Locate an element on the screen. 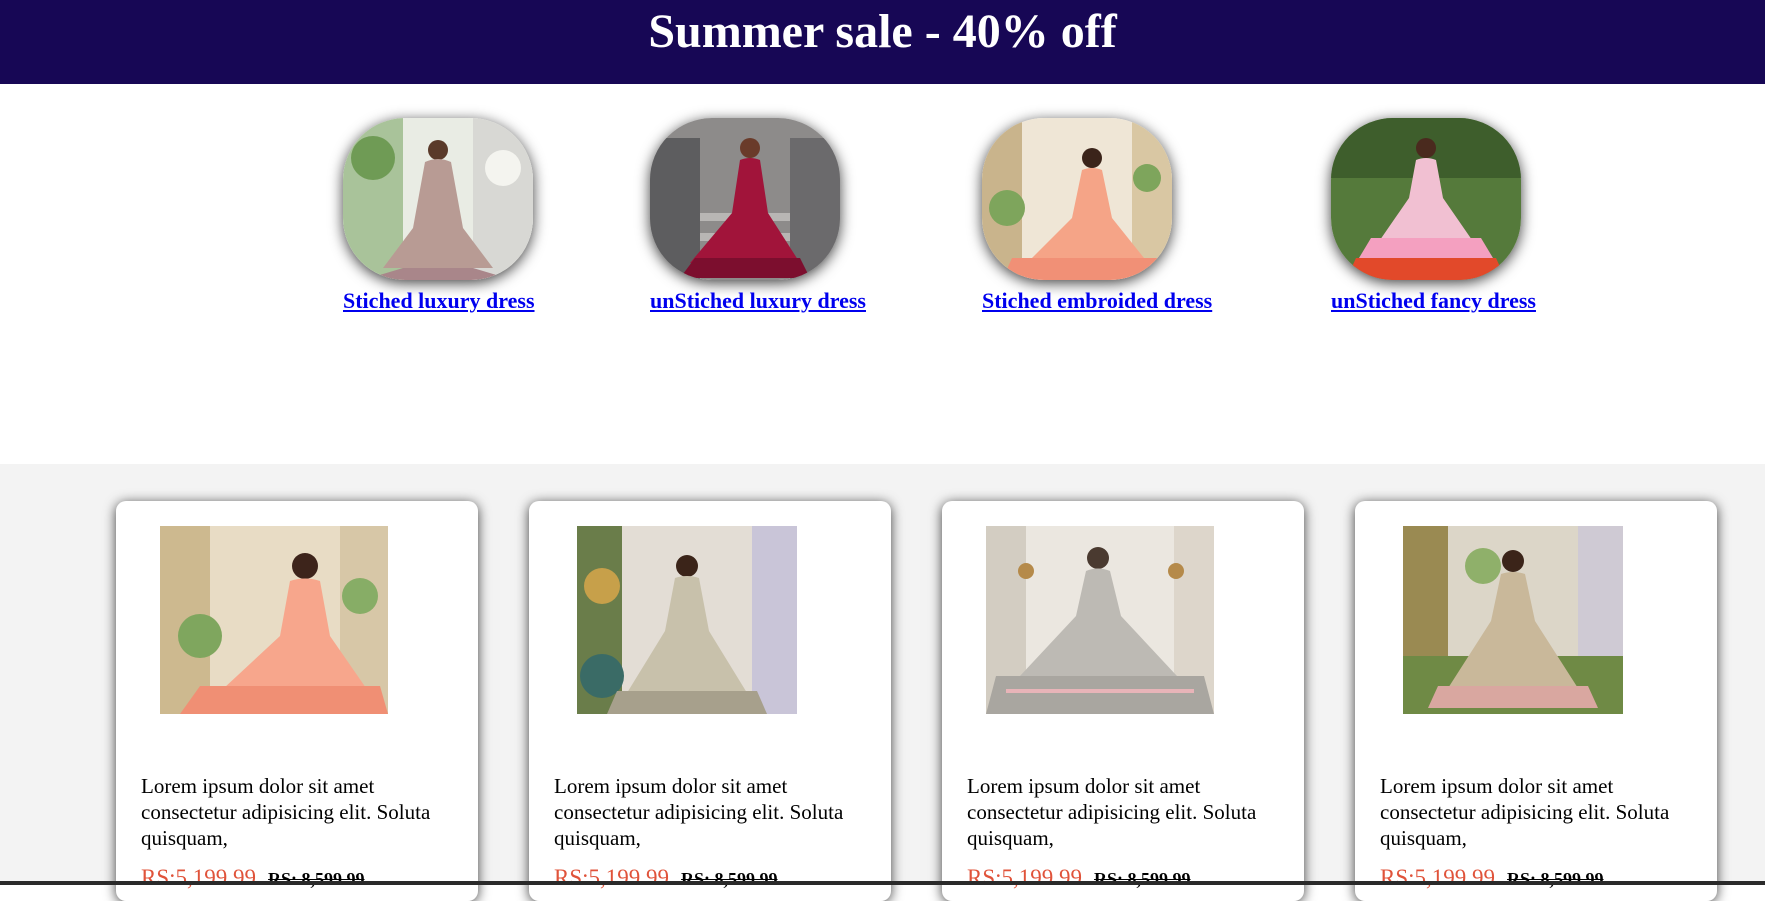  category-item: Stiched embroided dress is located at coordinates (1097, 216).